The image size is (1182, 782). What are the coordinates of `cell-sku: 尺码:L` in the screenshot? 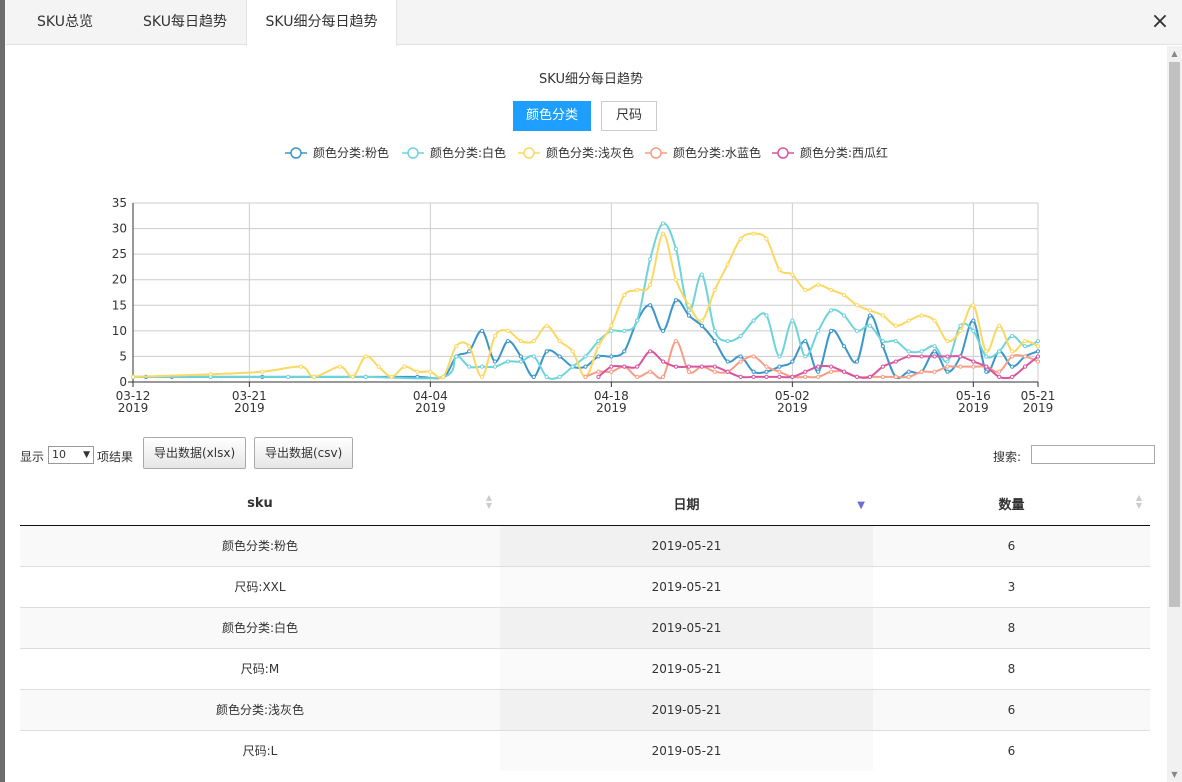 It's located at (260, 750).